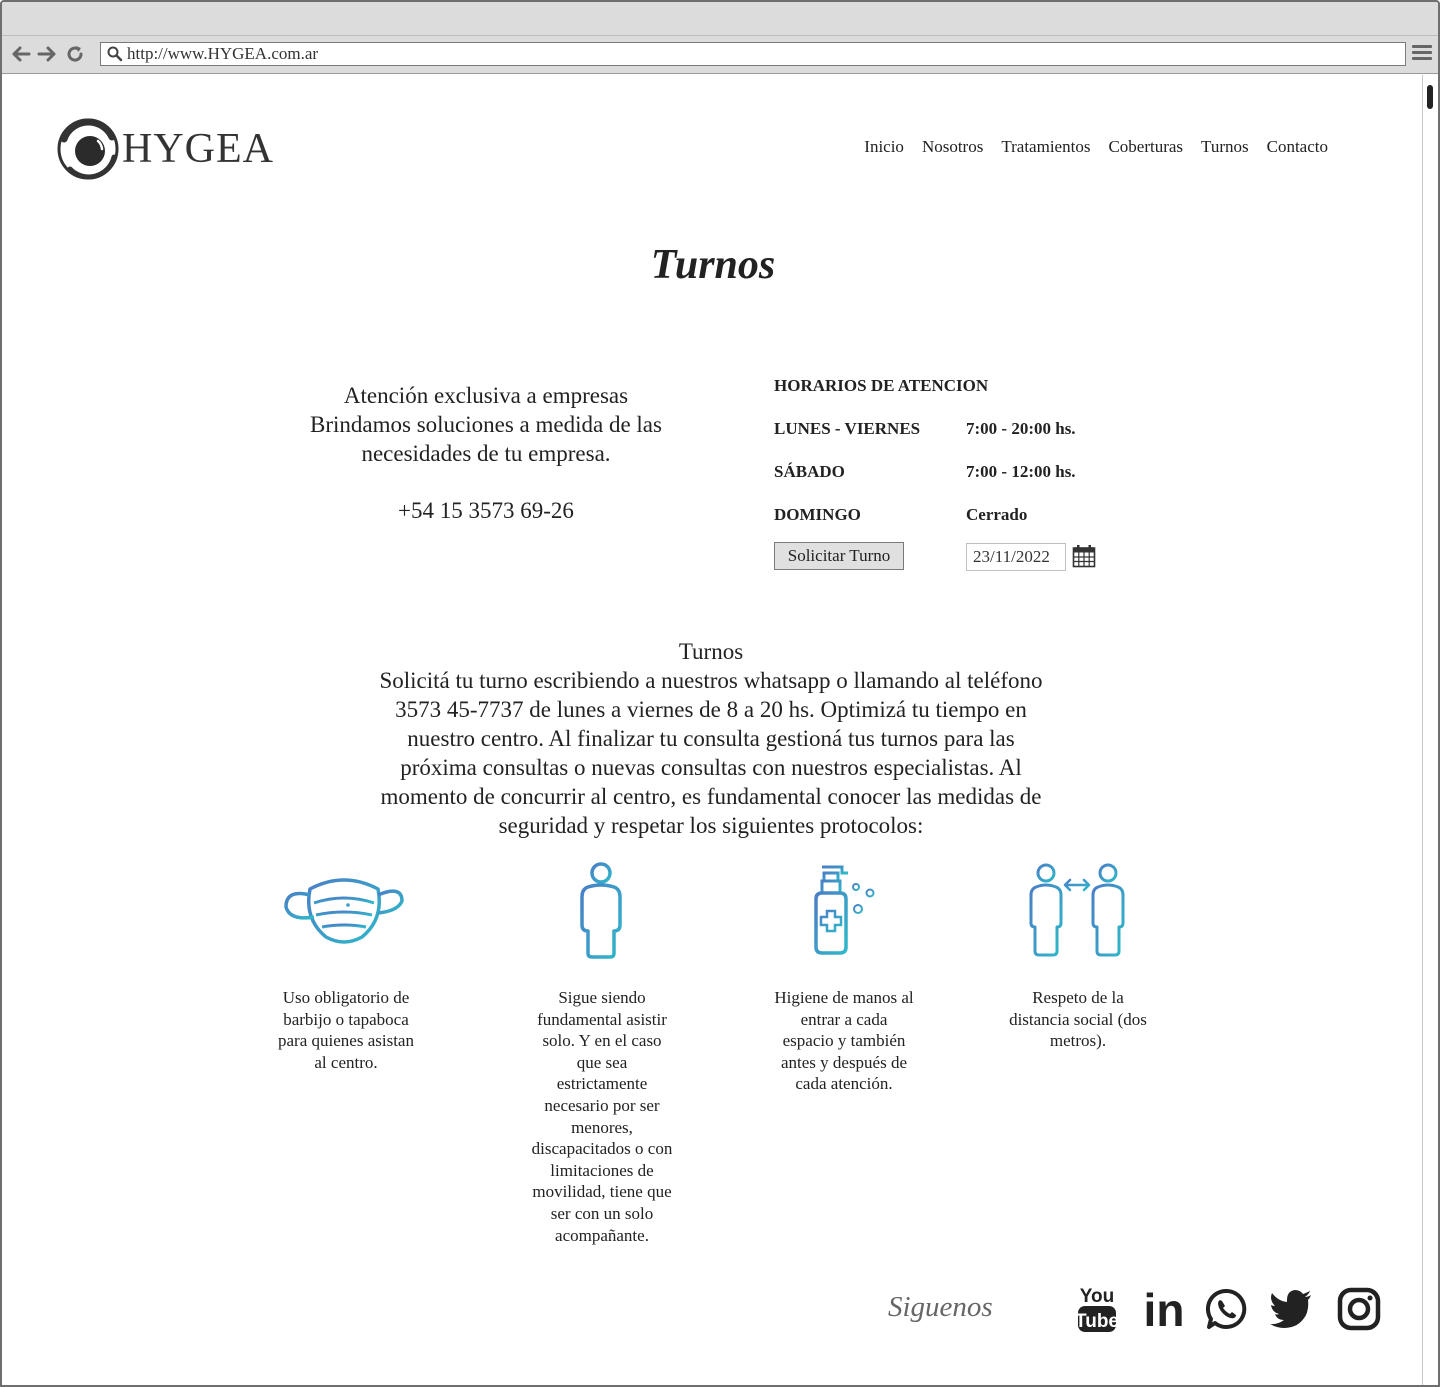  What do you see at coordinates (346, 997) in the screenshot?
I see `protocol-line: Uso obligatorio de` at bounding box center [346, 997].